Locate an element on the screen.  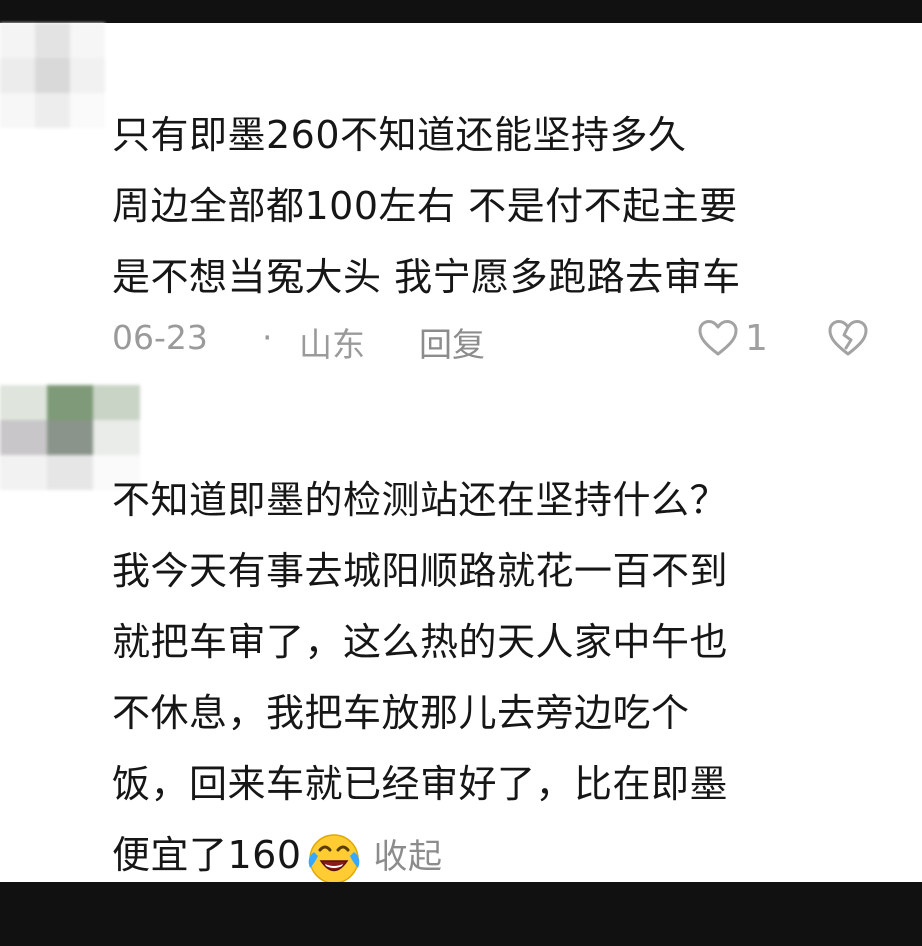
avatar is located at coordinates (52, 75).